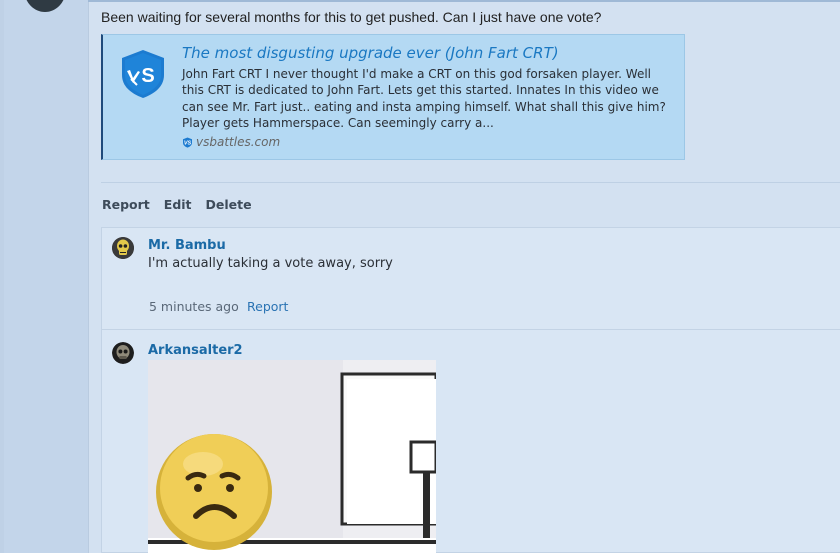 Image resolution: width=840 pixels, height=553 pixels. Describe the element at coordinates (123, 248) in the screenshot. I see `yellow-skull-avatar-icon` at that location.